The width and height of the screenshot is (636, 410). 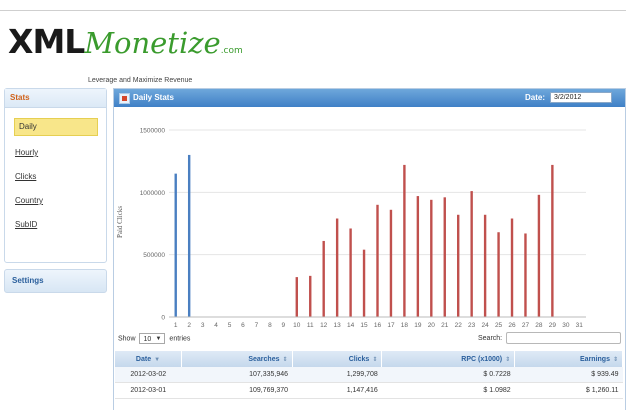 What do you see at coordinates (338, 325) in the screenshot?
I see `x-tick-label: 13` at bounding box center [338, 325].